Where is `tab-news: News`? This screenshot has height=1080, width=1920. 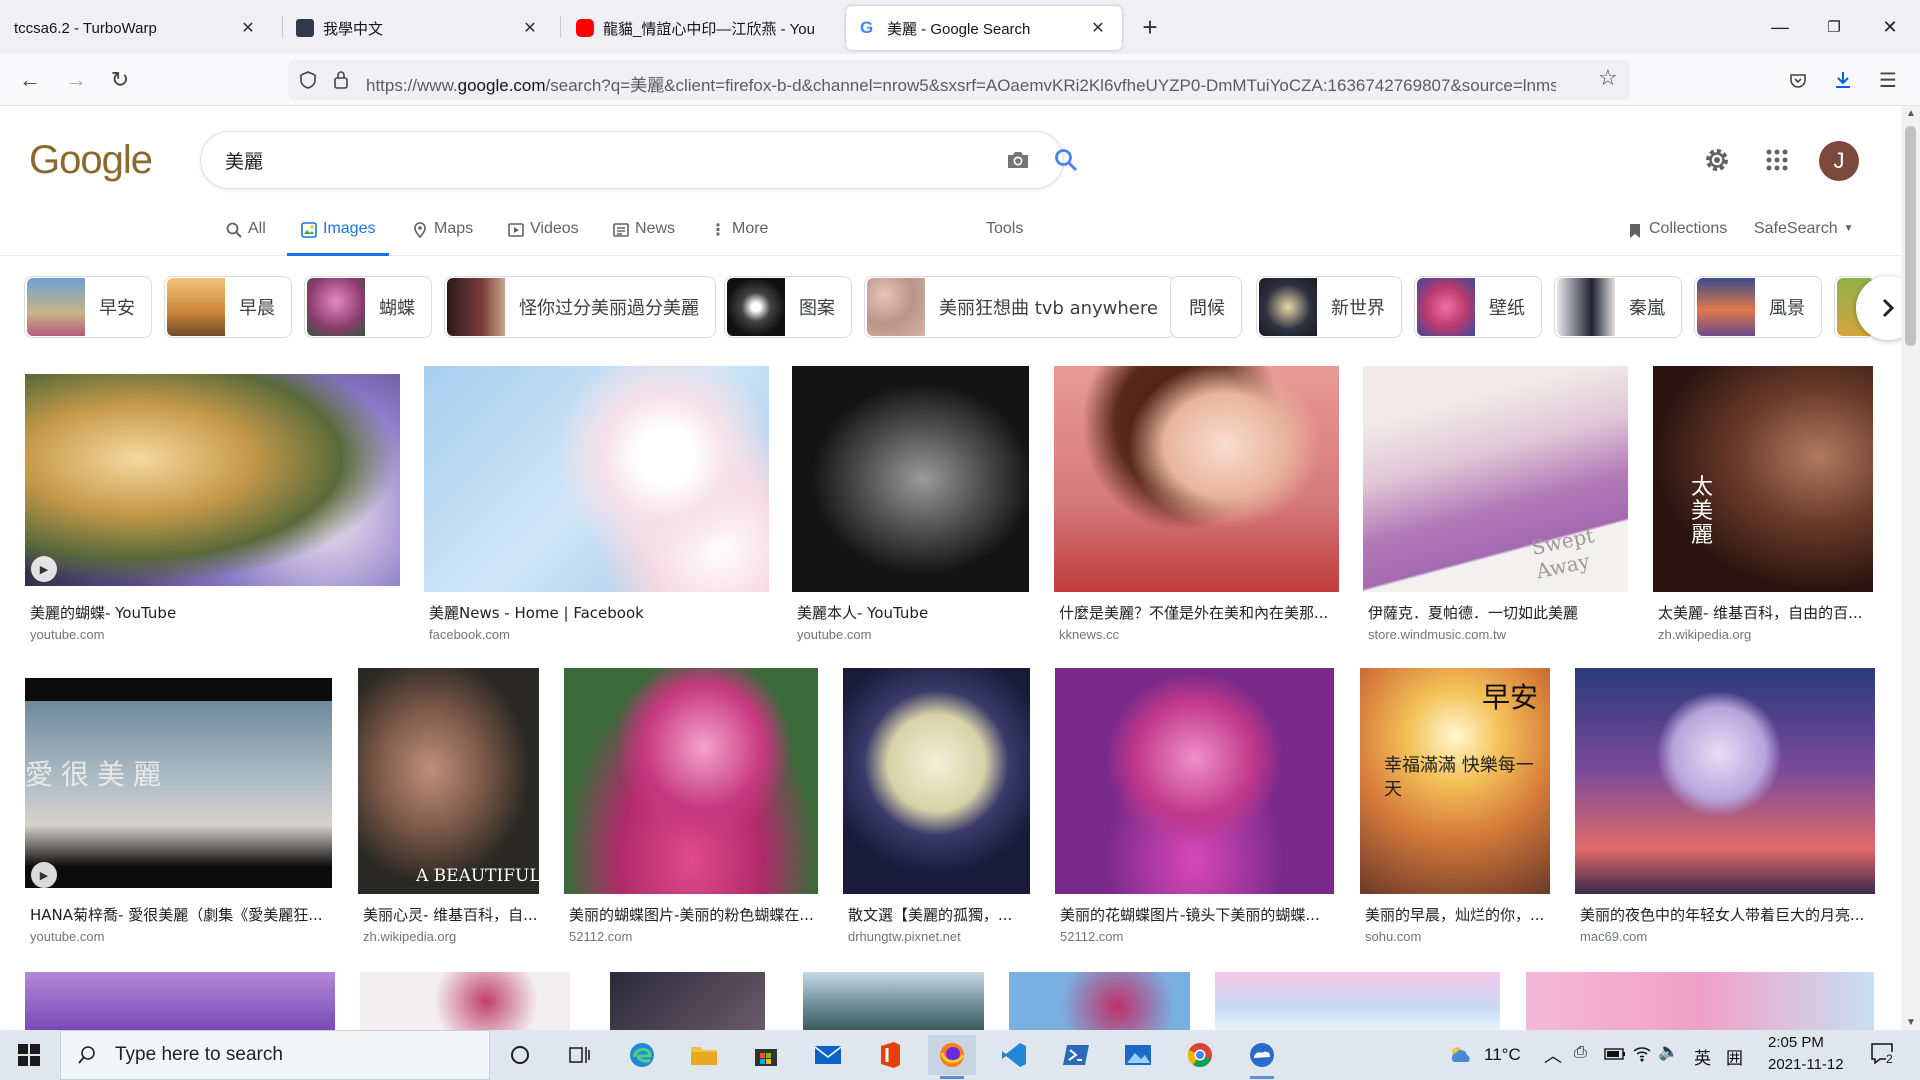
tab-news: News is located at coordinates (644, 238).